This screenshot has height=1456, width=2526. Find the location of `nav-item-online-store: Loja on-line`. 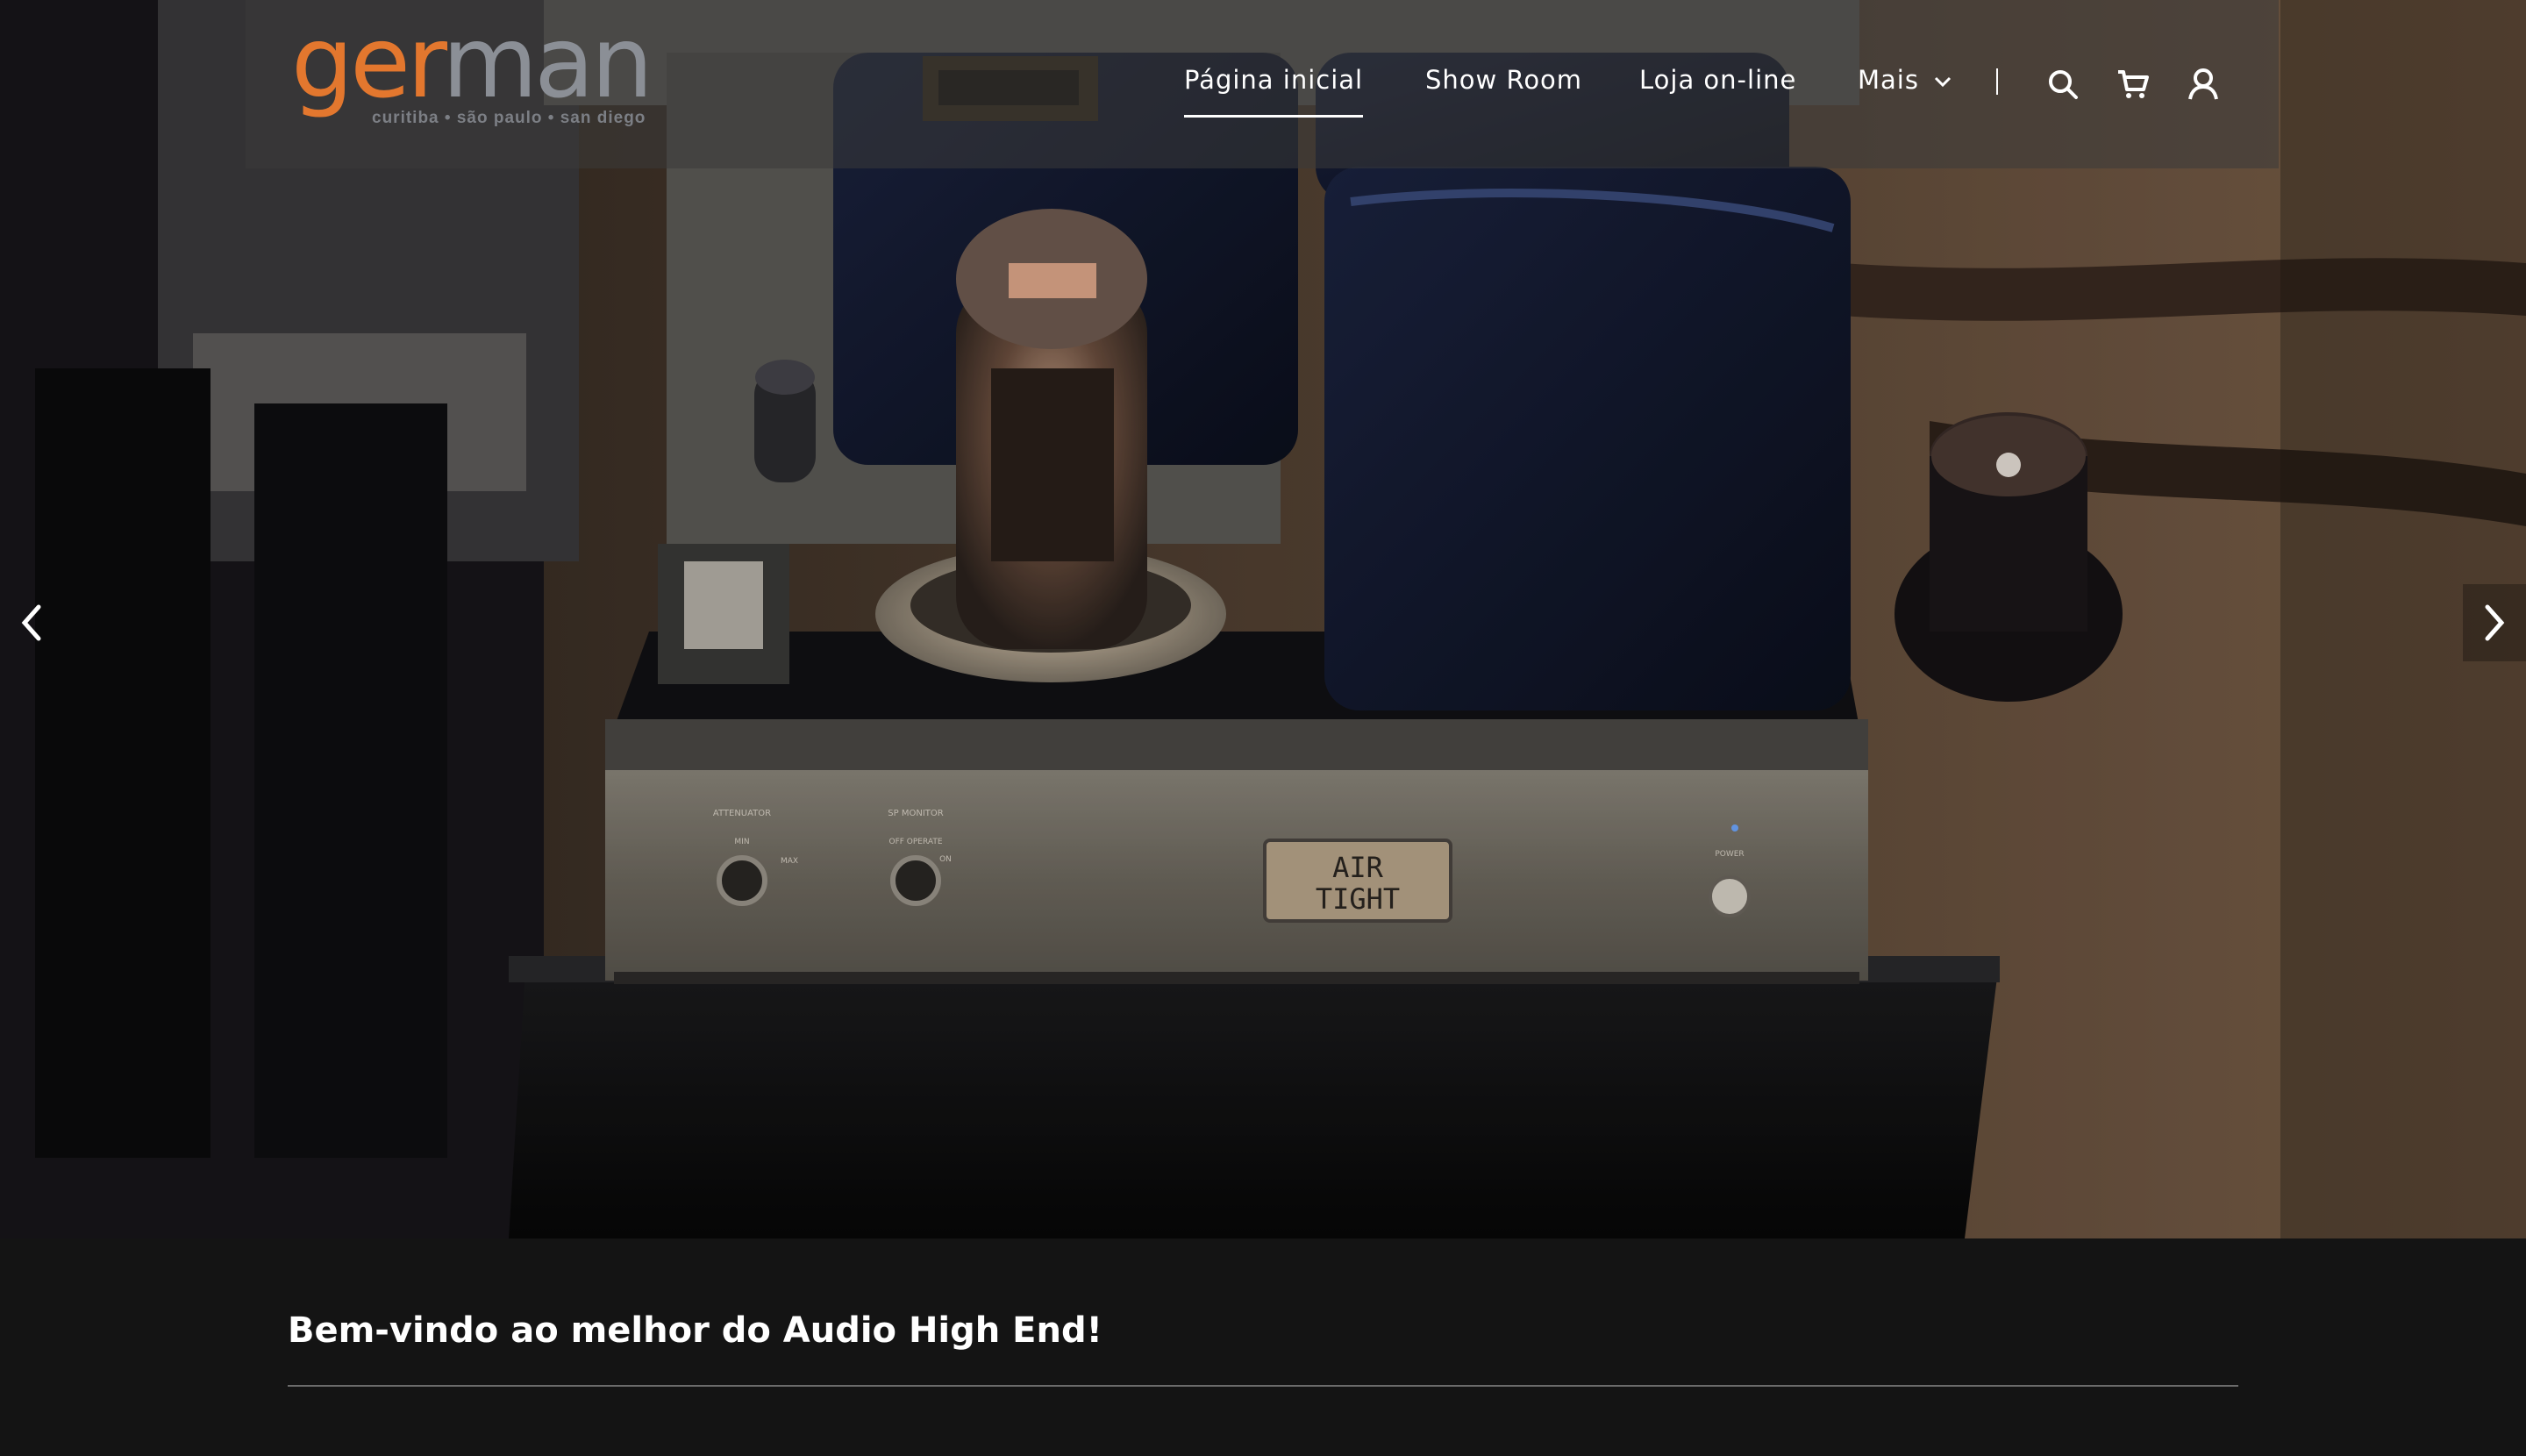

nav-item-online-store: Loja on-line is located at coordinates (1717, 80).